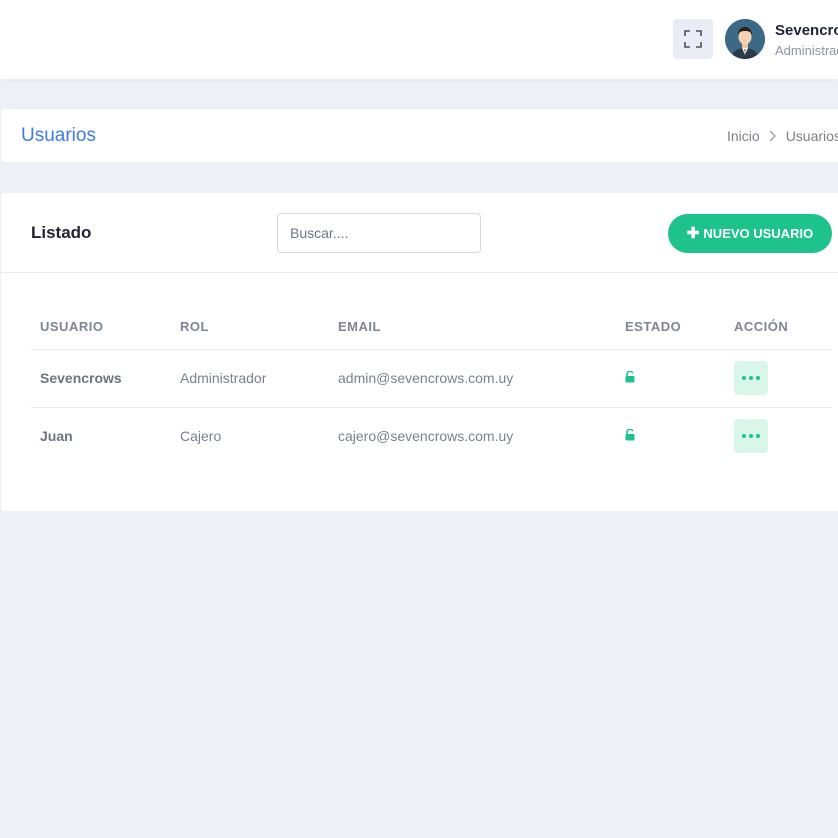 Image resolution: width=838 pixels, height=838 pixels. I want to click on card-title: Listado, so click(61, 232).